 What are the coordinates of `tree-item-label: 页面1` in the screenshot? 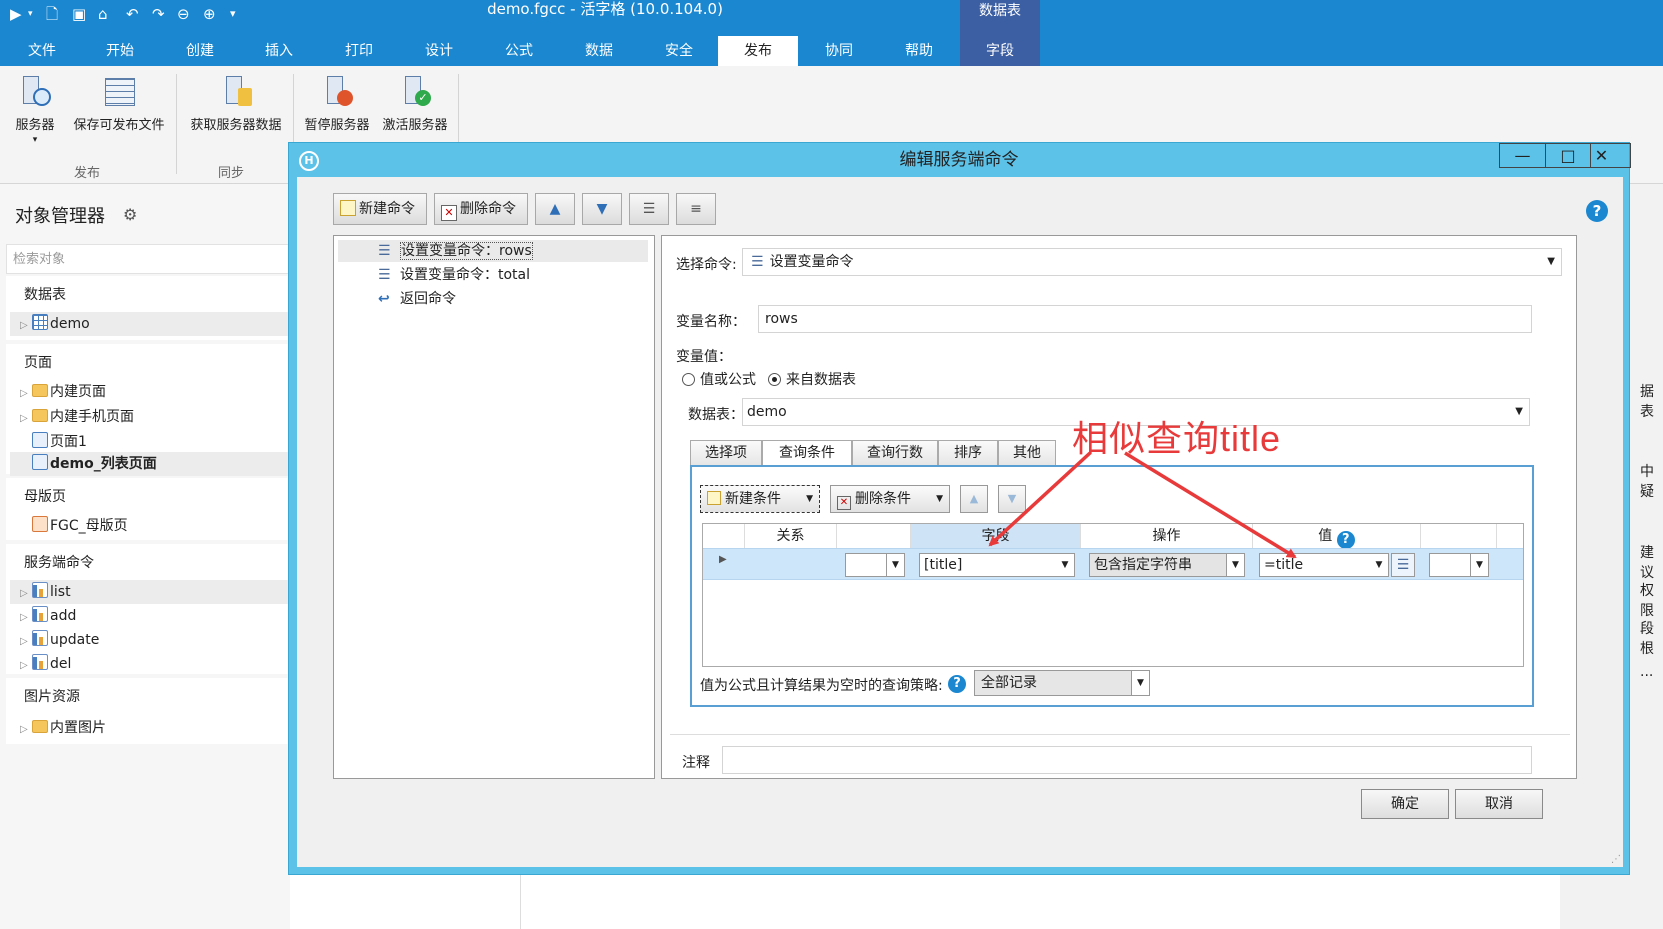 It's located at (68, 442).